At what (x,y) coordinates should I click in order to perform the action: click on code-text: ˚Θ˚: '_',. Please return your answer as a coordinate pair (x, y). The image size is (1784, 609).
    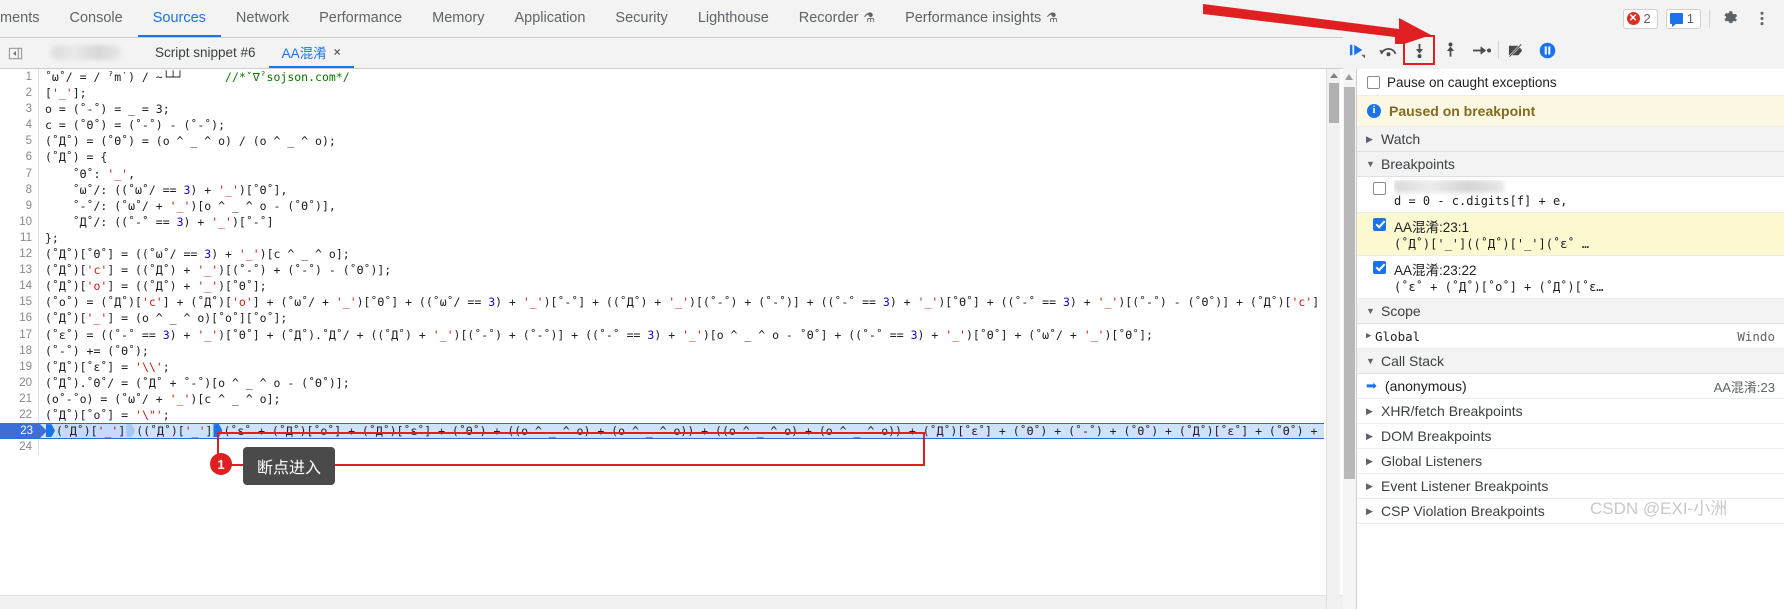
    Looking at the image, I should click on (87, 174).